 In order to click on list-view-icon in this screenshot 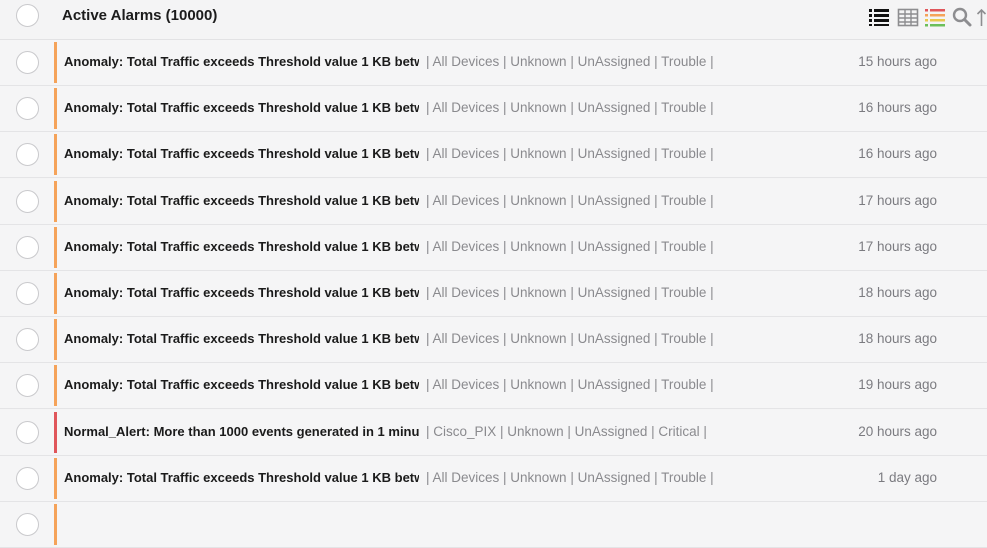, I will do `click(879, 17)`.